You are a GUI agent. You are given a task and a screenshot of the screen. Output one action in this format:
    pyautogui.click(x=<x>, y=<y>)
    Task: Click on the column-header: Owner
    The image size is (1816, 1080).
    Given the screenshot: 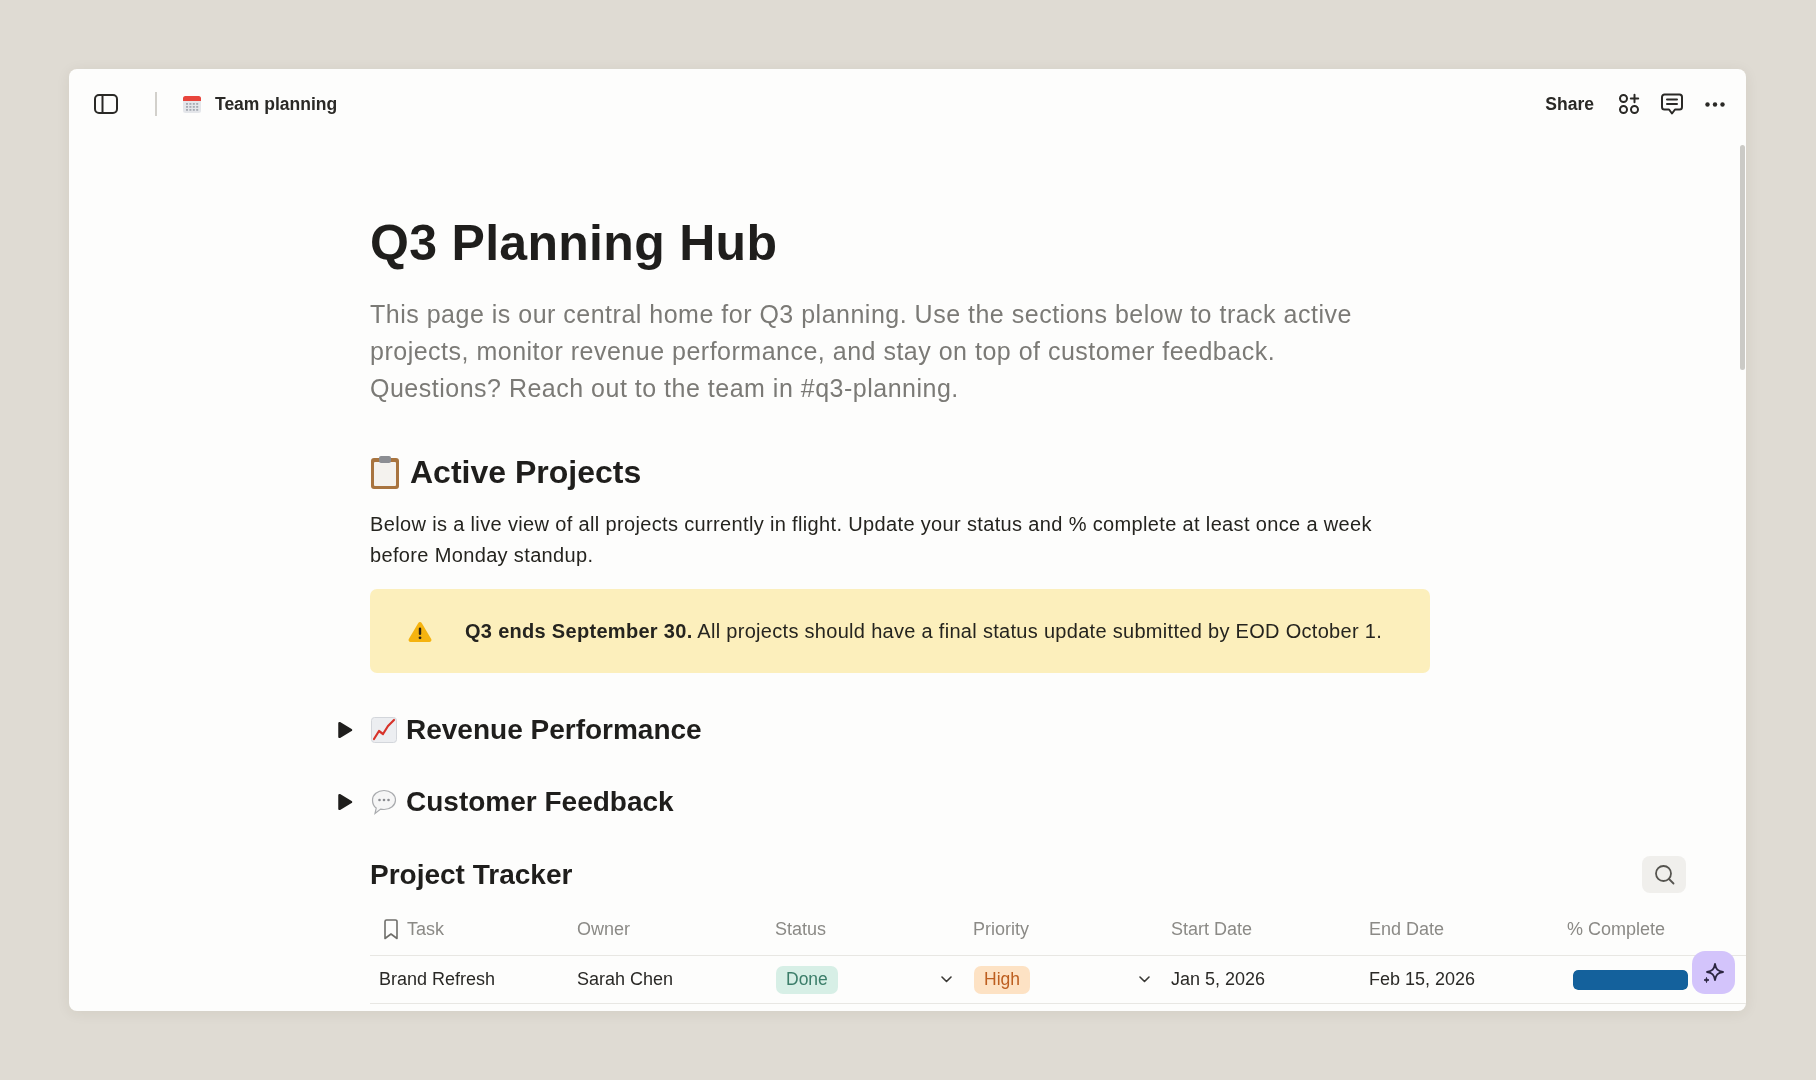 What is the action you would take?
    pyautogui.click(x=603, y=929)
    